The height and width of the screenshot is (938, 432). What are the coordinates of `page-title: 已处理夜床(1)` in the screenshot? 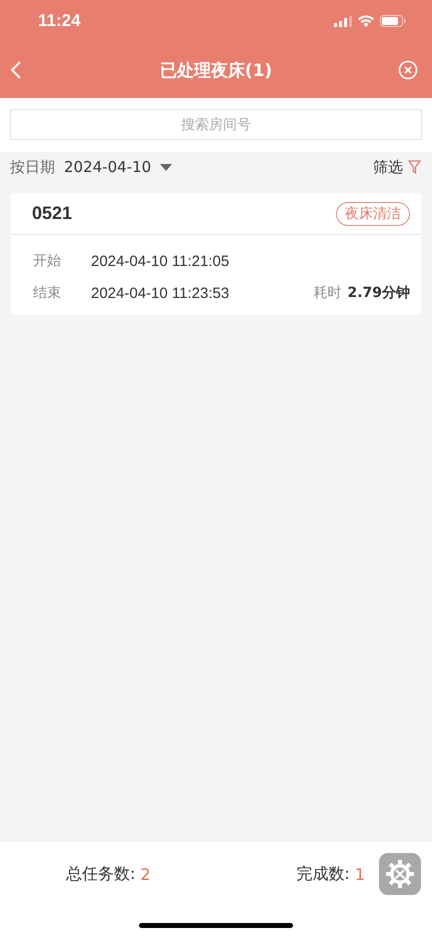 It's located at (216, 71).